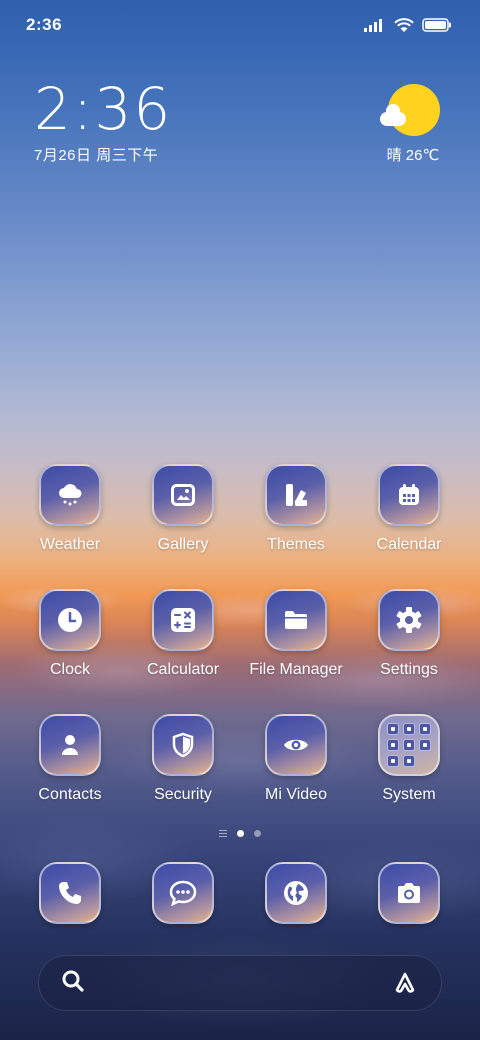 This screenshot has width=480, height=1040. Describe the element at coordinates (409, 745) in the screenshot. I see `folder-grid-icon` at that location.